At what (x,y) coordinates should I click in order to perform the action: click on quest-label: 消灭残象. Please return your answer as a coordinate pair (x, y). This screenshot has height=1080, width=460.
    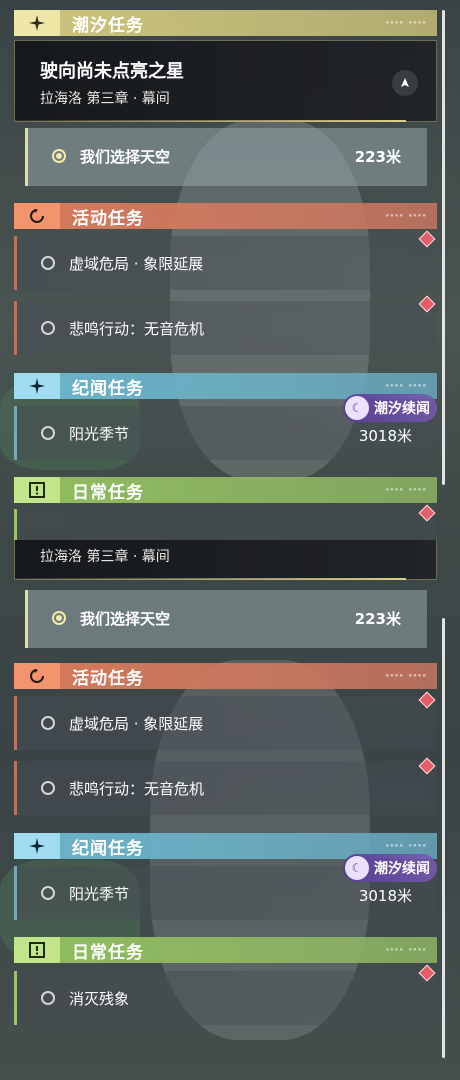
    Looking at the image, I should click on (99, 999).